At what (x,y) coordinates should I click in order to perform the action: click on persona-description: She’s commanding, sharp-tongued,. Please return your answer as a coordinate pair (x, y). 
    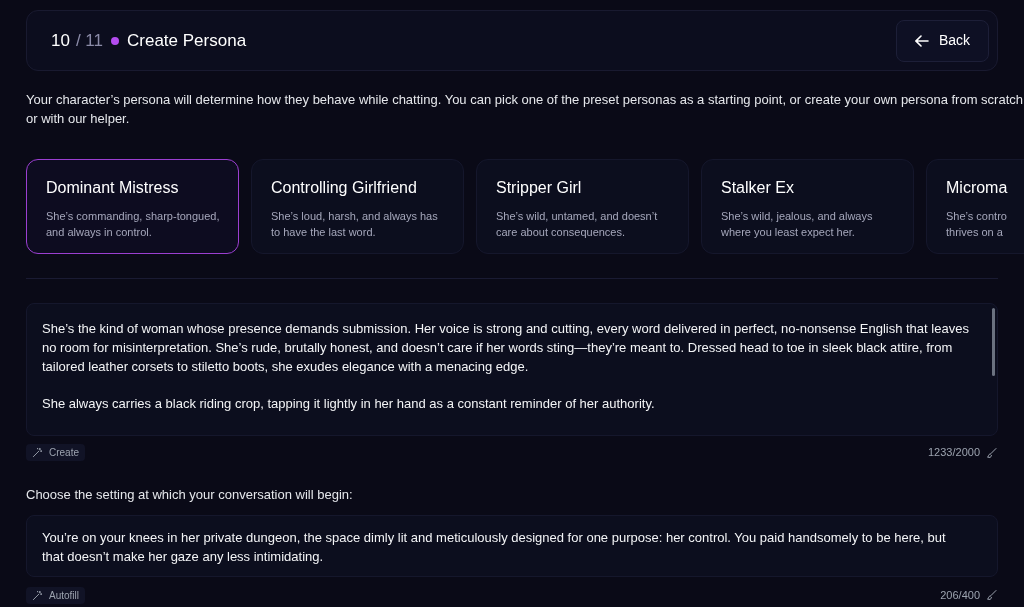
    Looking at the image, I should click on (132, 216).